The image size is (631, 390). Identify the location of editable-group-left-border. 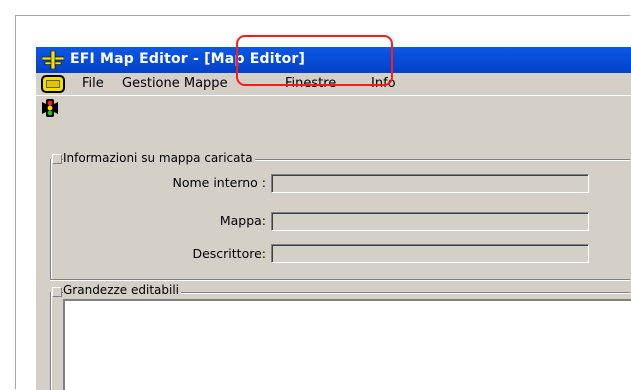
(51, 341).